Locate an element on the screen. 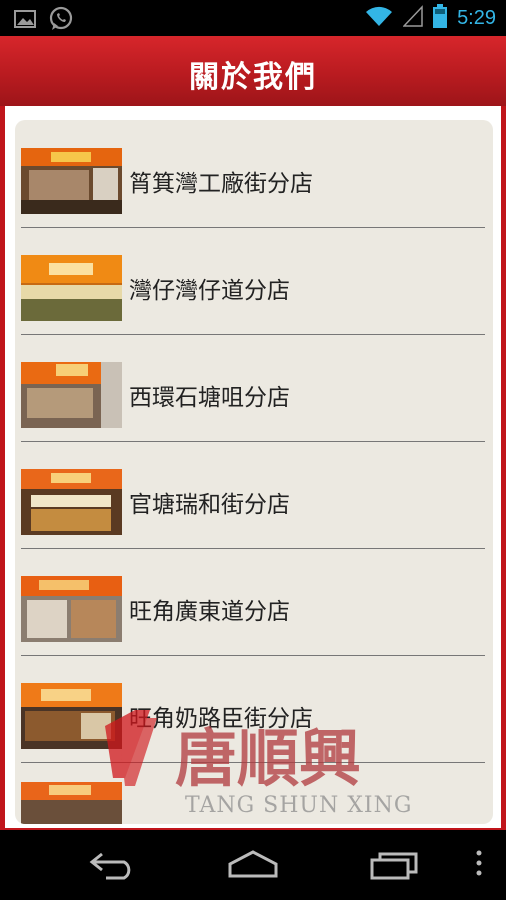 The image size is (506, 900). store-item: 旺角廣東道分店 is located at coordinates (253, 602).